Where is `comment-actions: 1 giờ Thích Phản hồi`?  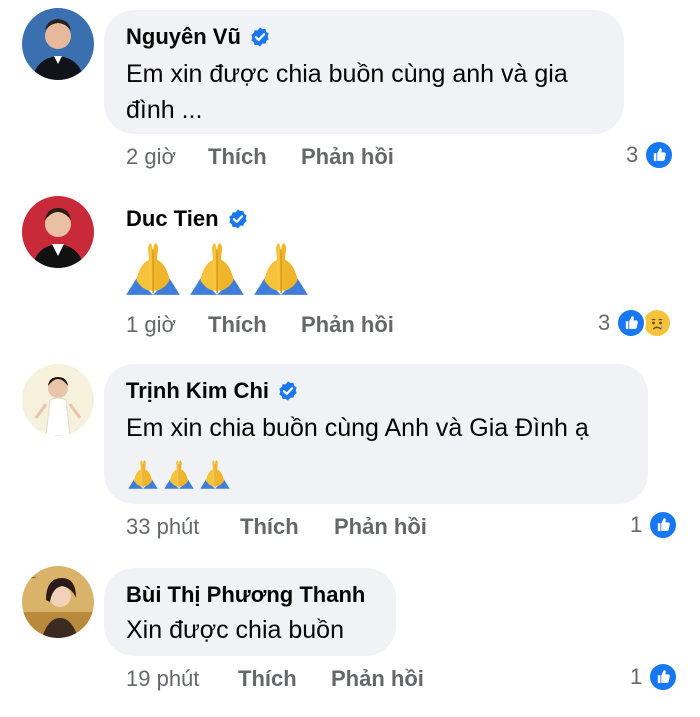
comment-actions: 1 giờ Thích Phản hồi is located at coordinates (260, 325).